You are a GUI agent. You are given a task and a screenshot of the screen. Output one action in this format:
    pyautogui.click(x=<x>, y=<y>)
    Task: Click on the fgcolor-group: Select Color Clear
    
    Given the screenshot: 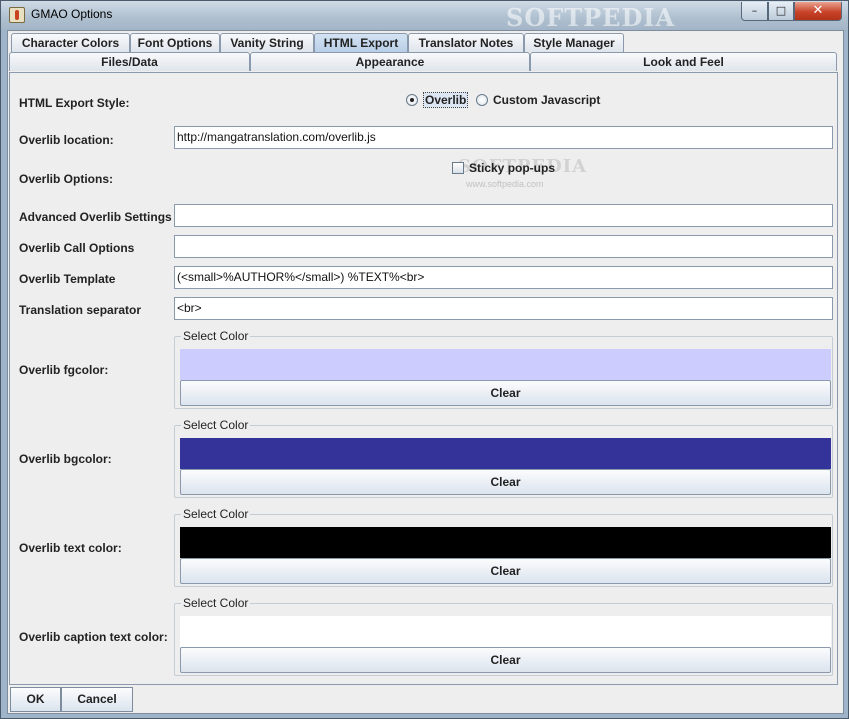 What is the action you would take?
    pyautogui.click(x=503, y=369)
    